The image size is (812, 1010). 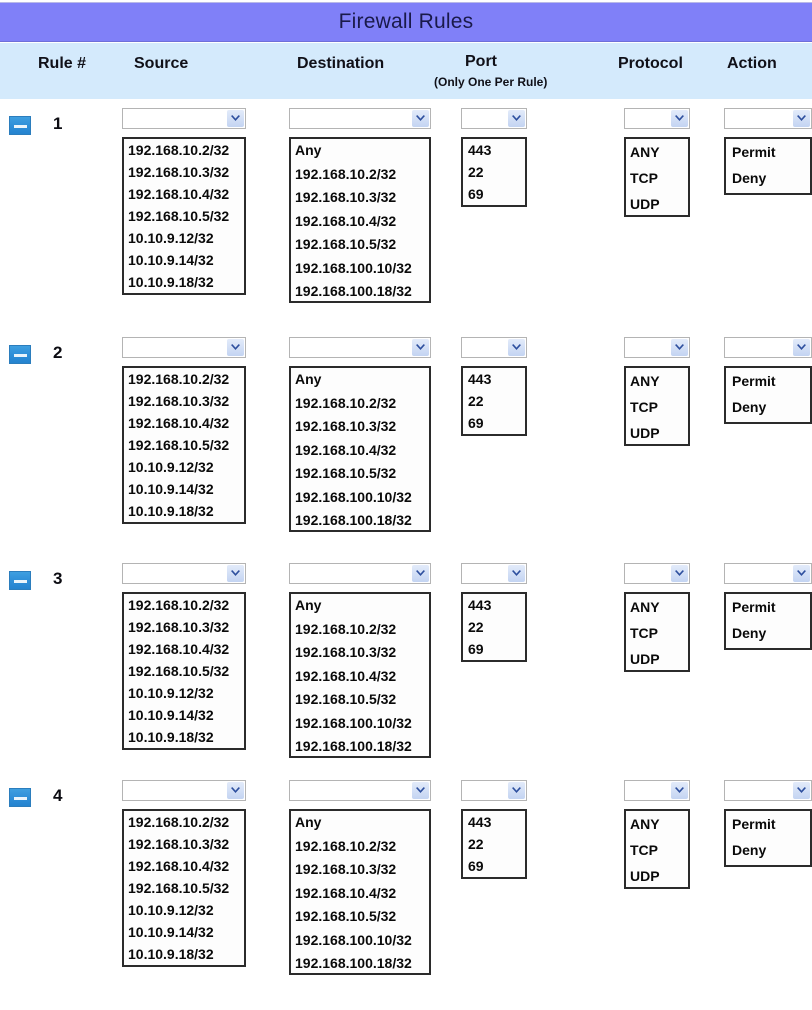 I want to click on port-listbox-4: 443 22 69, so click(x=494, y=844).